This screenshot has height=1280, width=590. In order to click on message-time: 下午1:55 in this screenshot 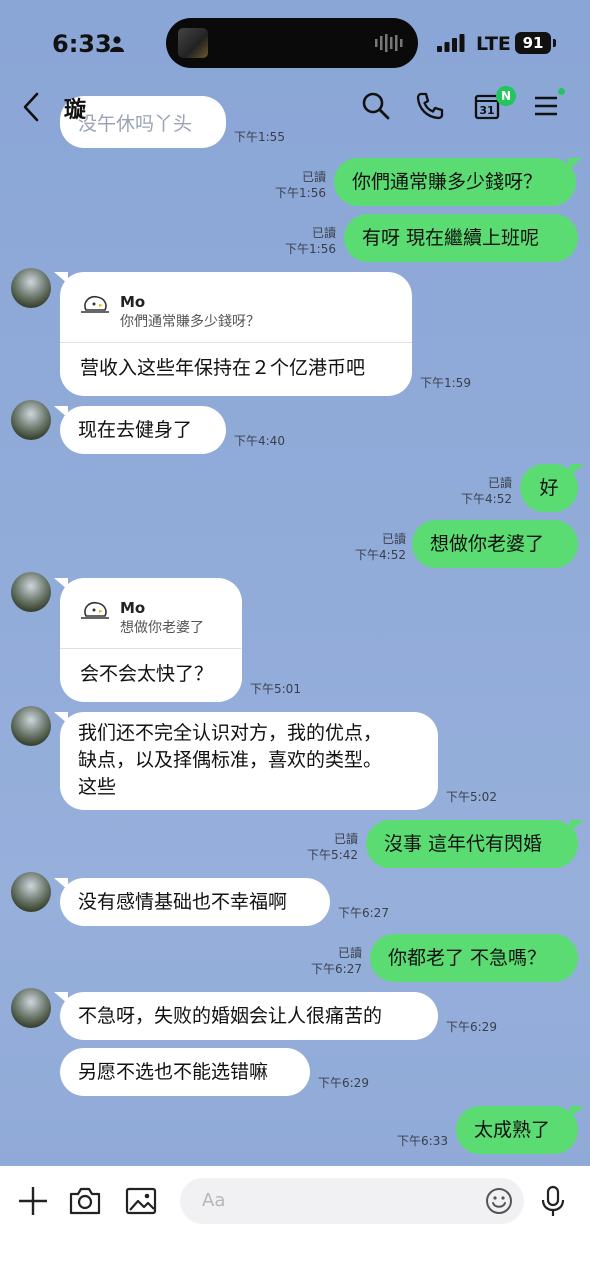, I will do `click(259, 137)`.